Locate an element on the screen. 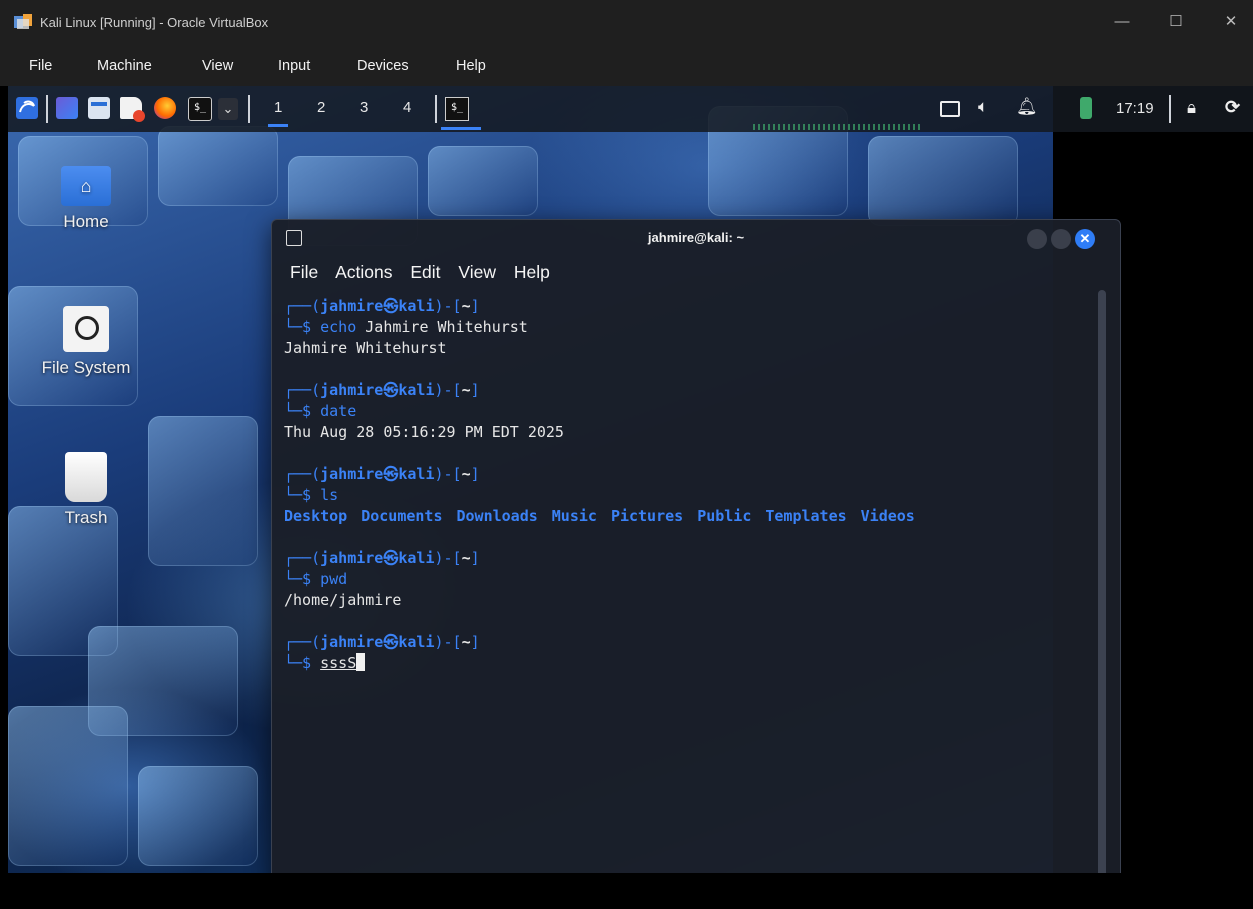 This screenshot has height=909, width=1253. term-menu-help: Help is located at coordinates (532, 272).